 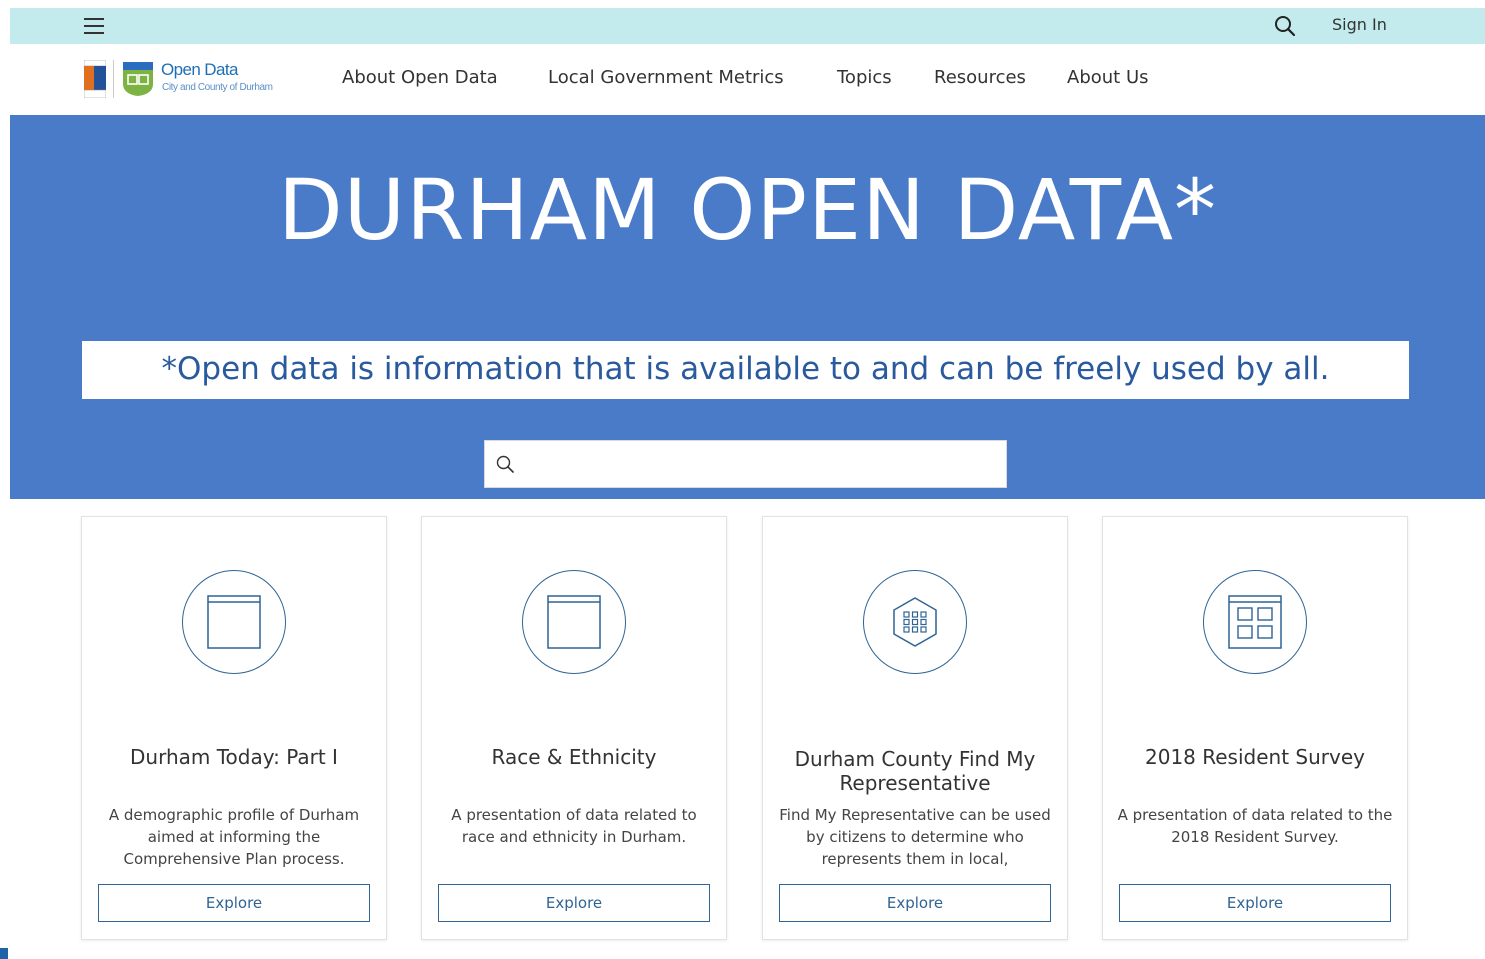 I want to click on hero-title: DURHAM OPEN DATA*, so click(x=747, y=210).